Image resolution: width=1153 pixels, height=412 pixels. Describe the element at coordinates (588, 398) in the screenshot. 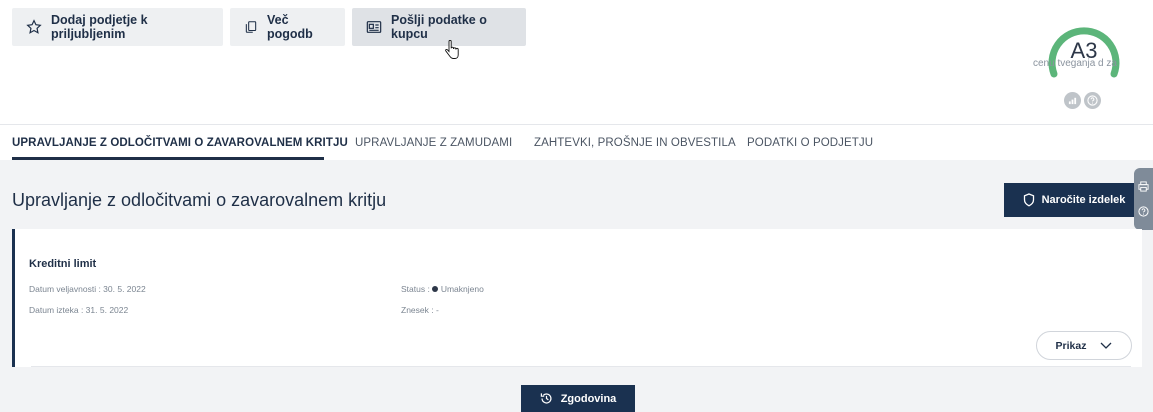

I see `history-label: Zgodovina` at that location.